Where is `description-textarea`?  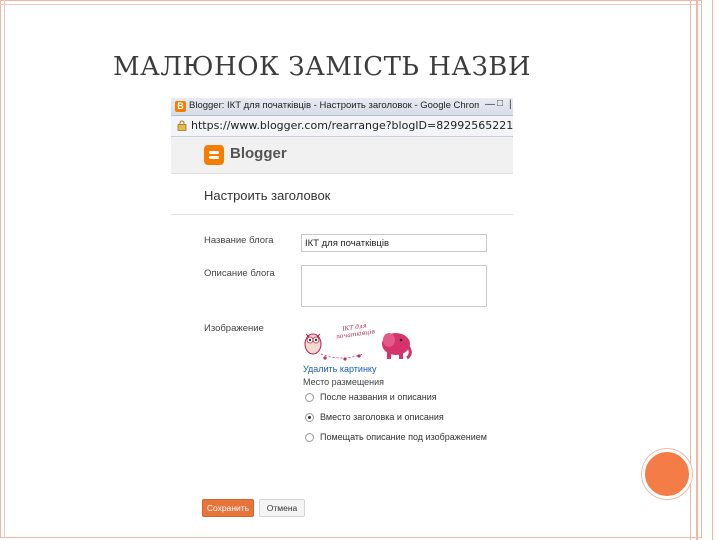 description-textarea is located at coordinates (394, 286).